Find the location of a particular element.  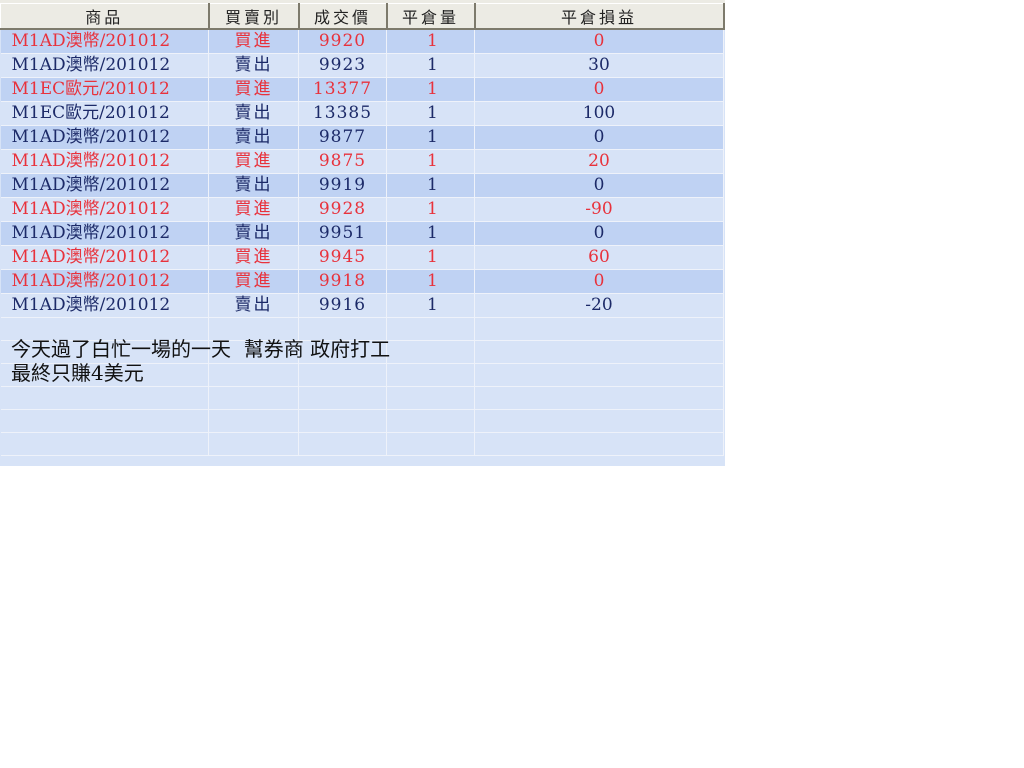

cell-pnl: -90 is located at coordinates (599, 209).